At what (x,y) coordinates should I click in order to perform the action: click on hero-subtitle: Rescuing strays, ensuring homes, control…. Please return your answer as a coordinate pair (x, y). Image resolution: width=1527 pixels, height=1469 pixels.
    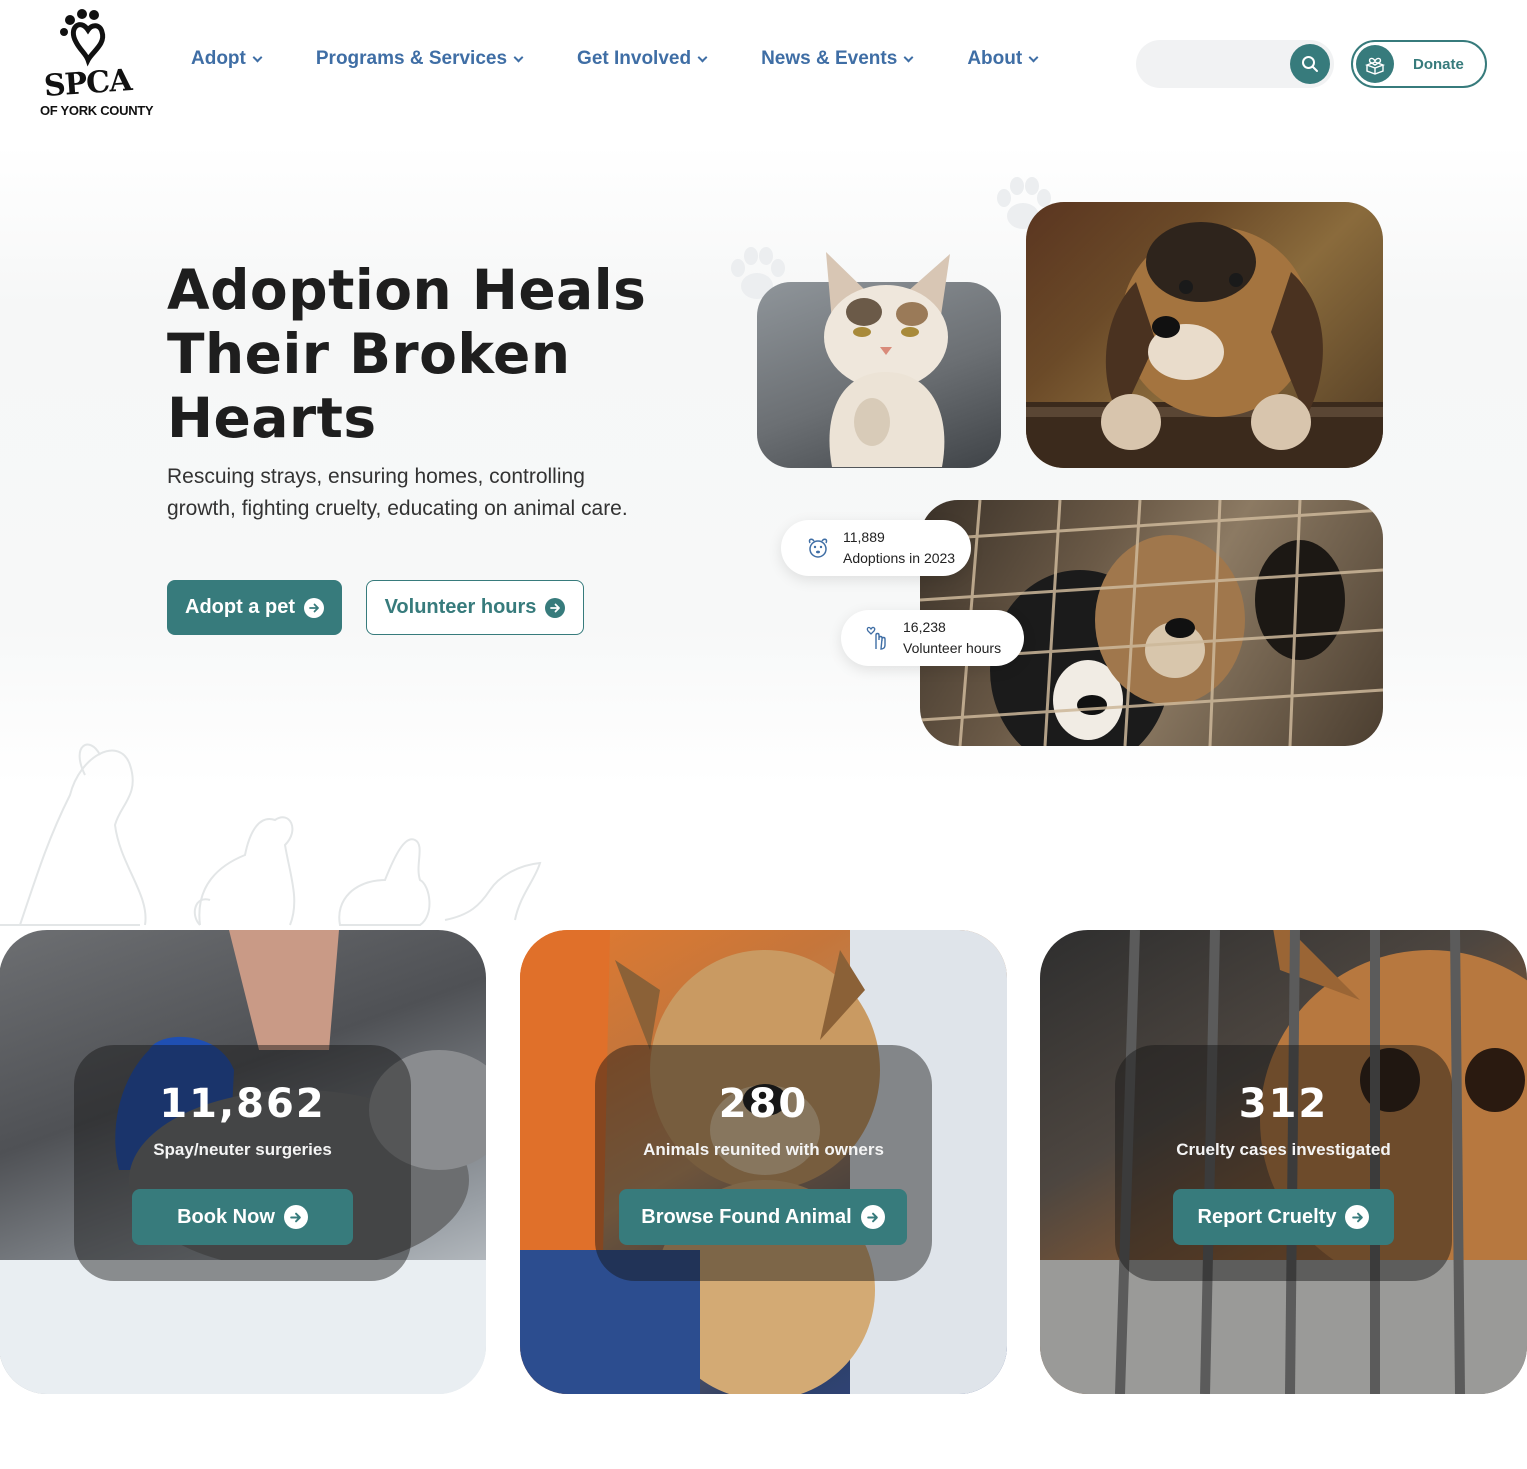
    Looking at the image, I should click on (397, 492).